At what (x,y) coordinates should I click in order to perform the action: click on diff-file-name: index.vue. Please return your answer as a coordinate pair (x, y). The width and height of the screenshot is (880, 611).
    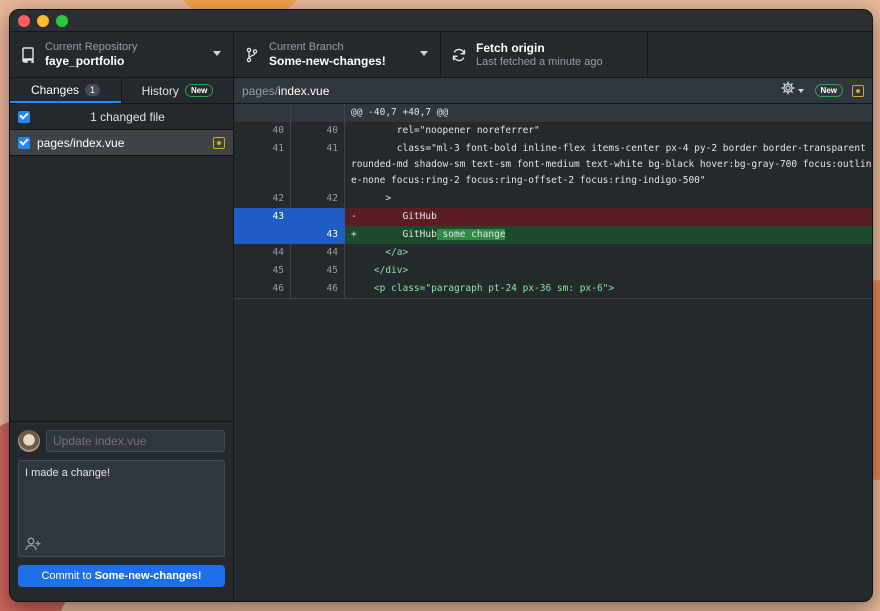
    Looking at the image, I should click on (304, 90).